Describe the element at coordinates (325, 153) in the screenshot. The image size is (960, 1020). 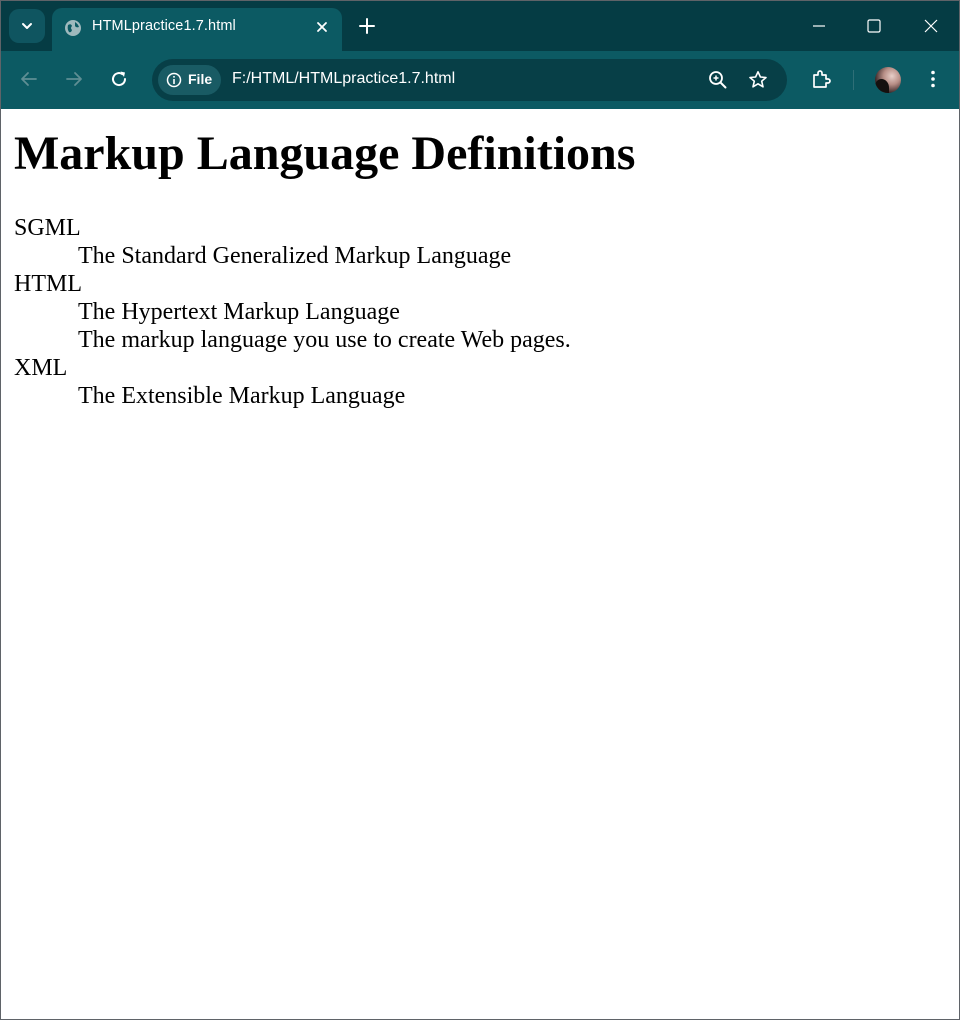
I see `page-heading: Markup Language Definitions` at that location.